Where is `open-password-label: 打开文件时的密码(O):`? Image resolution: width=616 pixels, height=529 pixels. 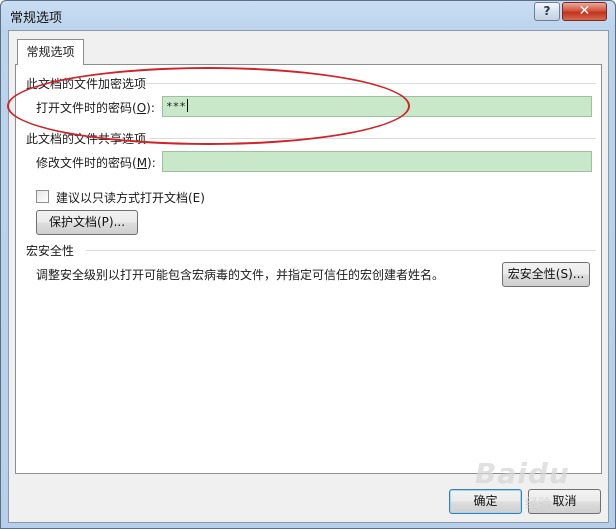
open-password-label: 打开文件时的密码(O): is located at coordinates (95, 108).